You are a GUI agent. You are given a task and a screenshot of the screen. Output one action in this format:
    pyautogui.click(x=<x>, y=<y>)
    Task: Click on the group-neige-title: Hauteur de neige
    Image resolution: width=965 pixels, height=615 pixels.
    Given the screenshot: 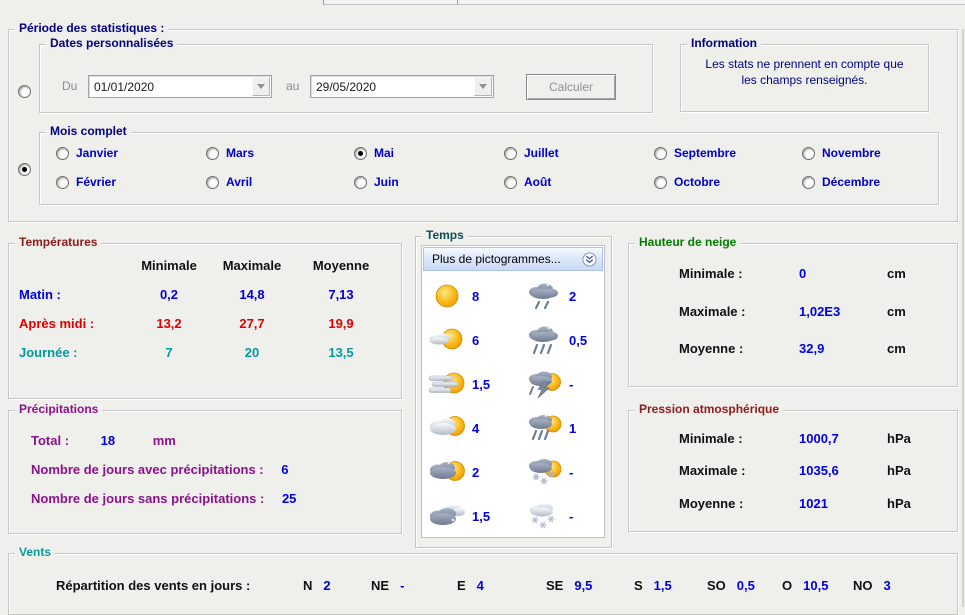 What is the action you would take?
    pyautogui.click(x=688, y=242)
    